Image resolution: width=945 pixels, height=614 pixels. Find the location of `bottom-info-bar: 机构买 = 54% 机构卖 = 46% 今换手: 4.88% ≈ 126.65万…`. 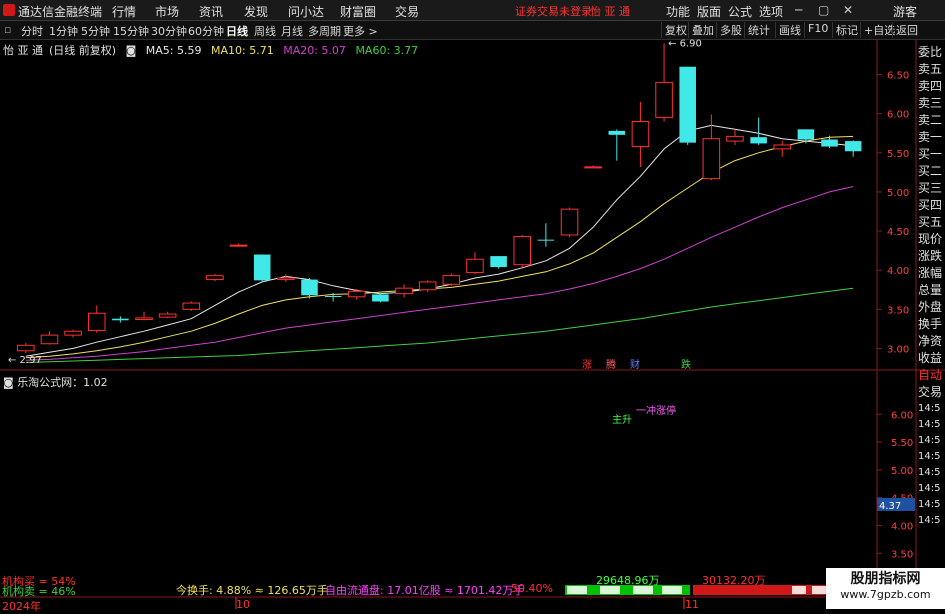

bottom-info-bar: 机构买 = 54% 机构卖 = 46% 今换手: 4.88% ≈ 126.65万… is located at coordinates (472, 593).